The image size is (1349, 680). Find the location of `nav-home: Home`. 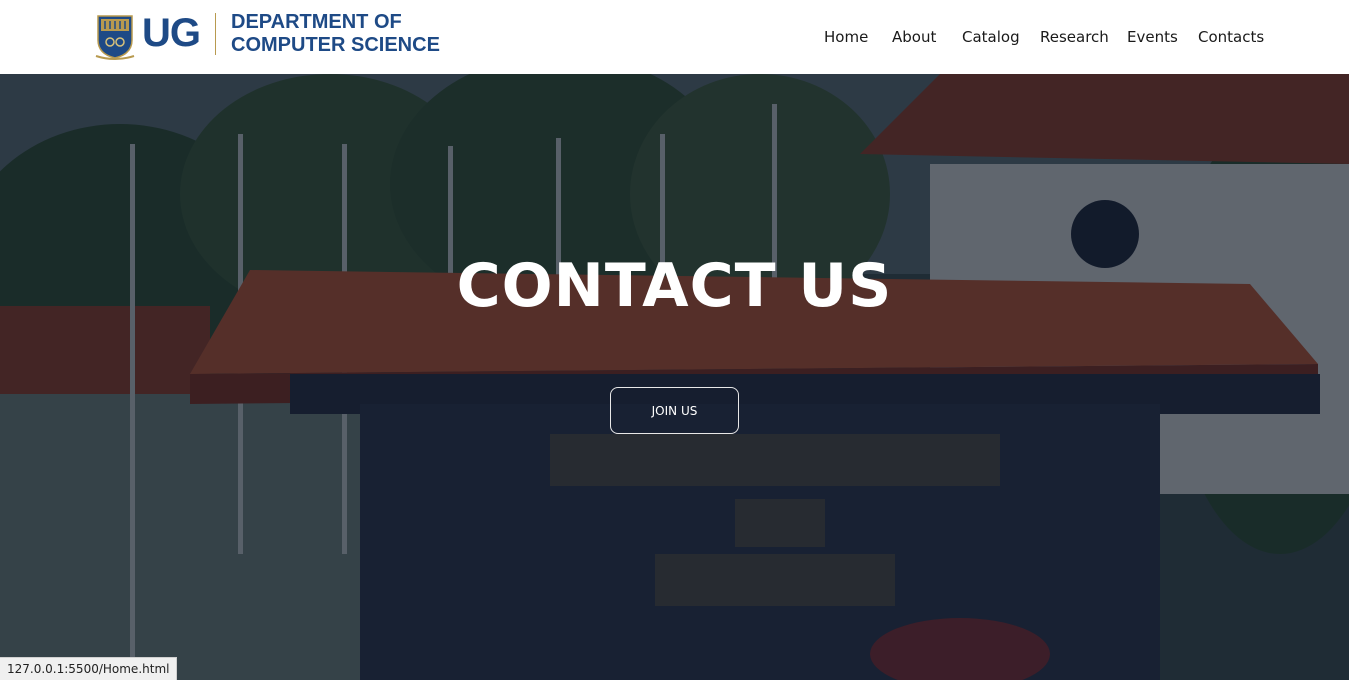

nav-home: Home is located at coordinates (846, 37).